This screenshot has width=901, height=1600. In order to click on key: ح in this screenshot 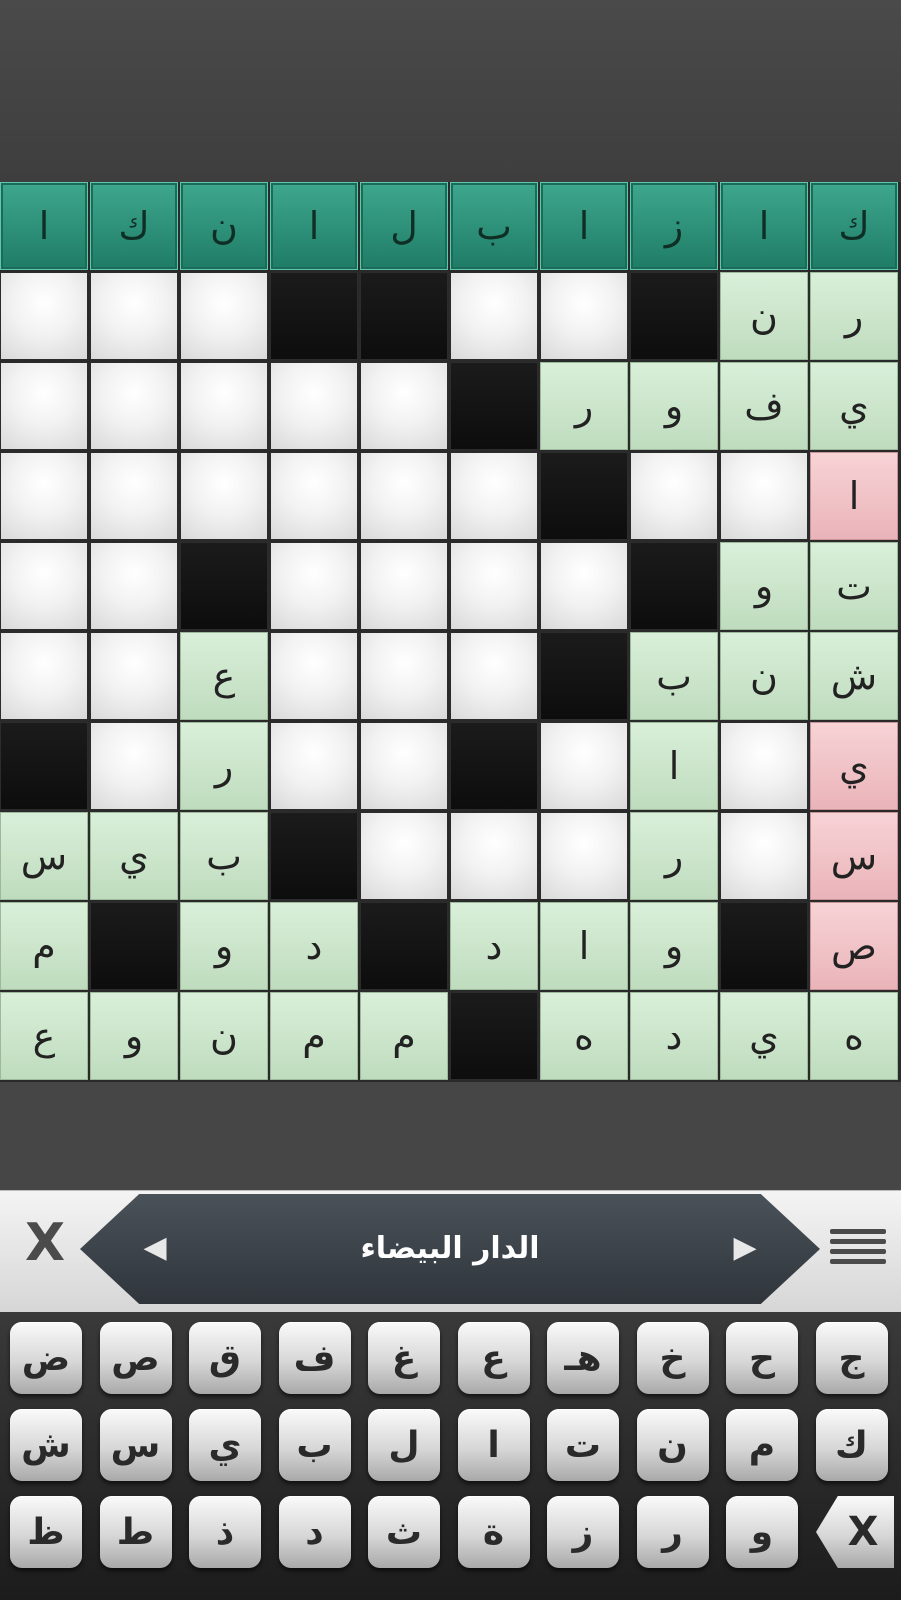, I will do `click(762, 1358)`.